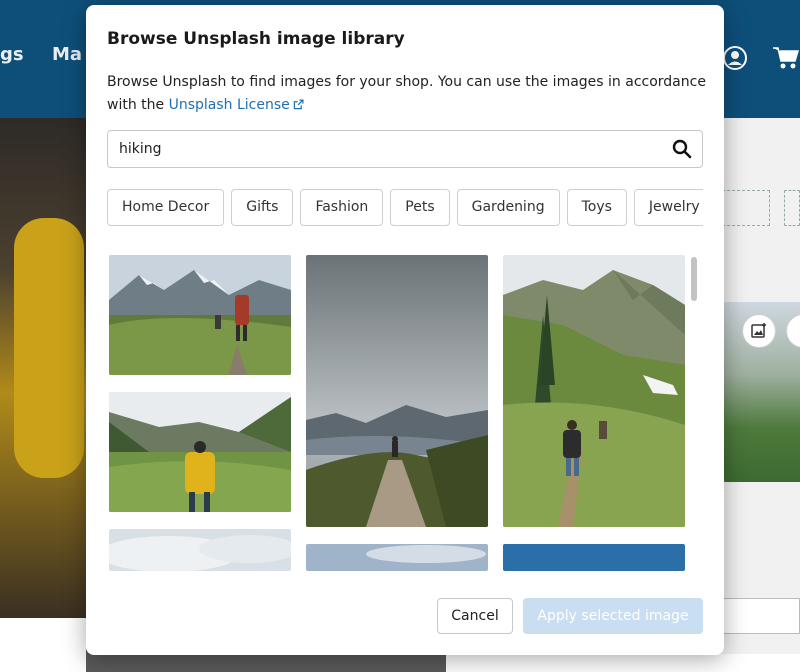 This screenshot has height=672, width=800. What do you see at coordinates (596, 207) in the screenshot?
I see `chip-toys: Toys` at bounding box center [596, 207].